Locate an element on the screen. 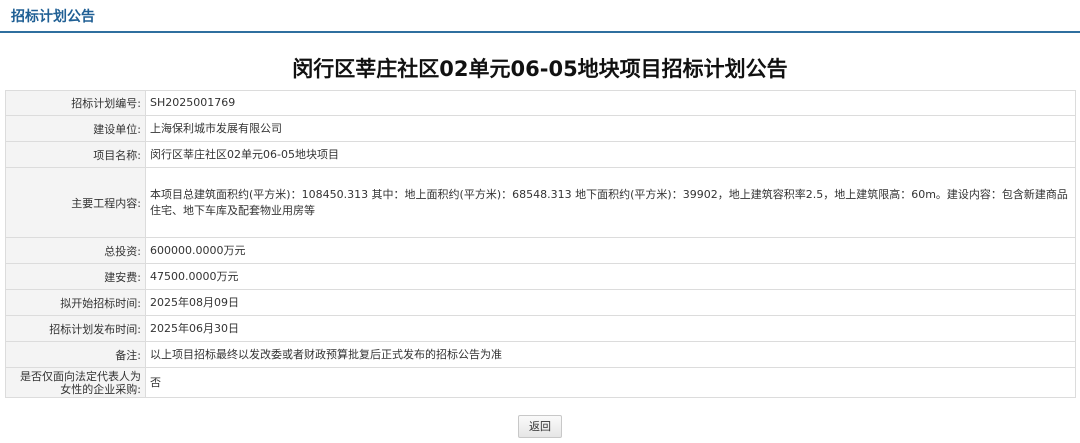 This screenshot has width=1080, height=443. row-value: 以上项目招标最终以发改委或者财政预算批复后正式发布的招标公告为准 is located at coordinates (610, 354).